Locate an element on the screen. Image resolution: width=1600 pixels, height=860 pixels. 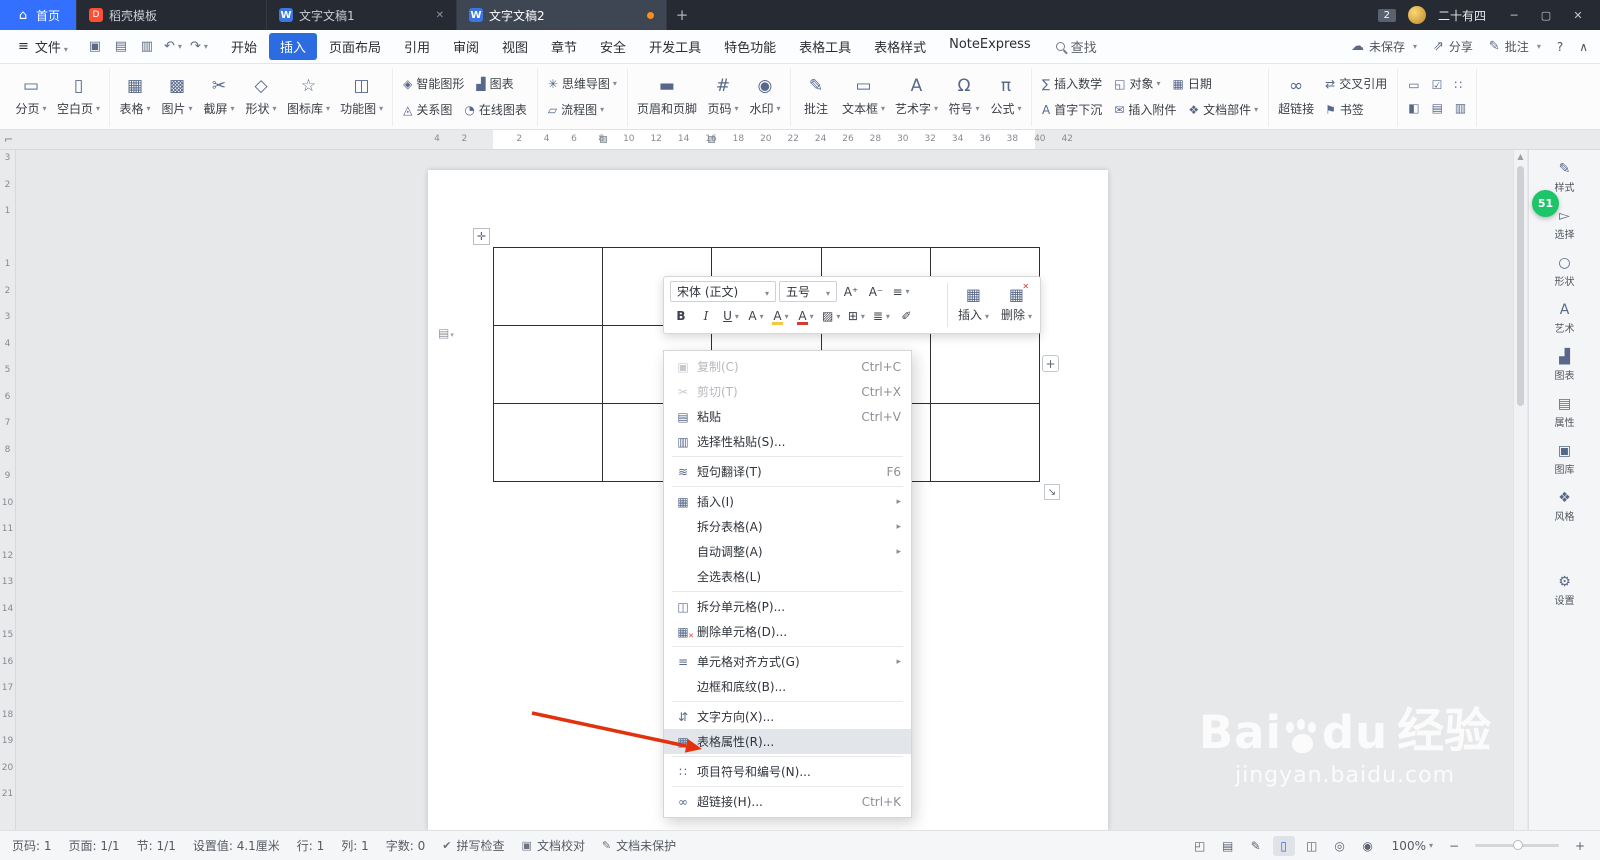
menubar-item-4: 审阅 is located at coordinates (466, 46).